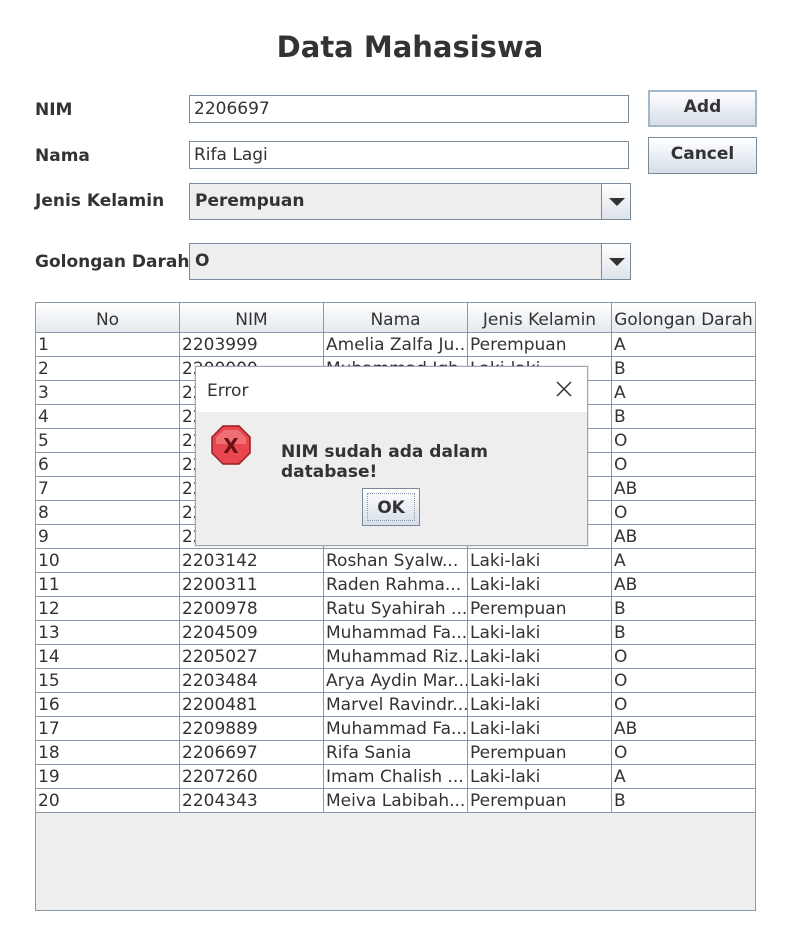  I want to click on jenis-kelamin-dropdown-button, so click(615, 201).